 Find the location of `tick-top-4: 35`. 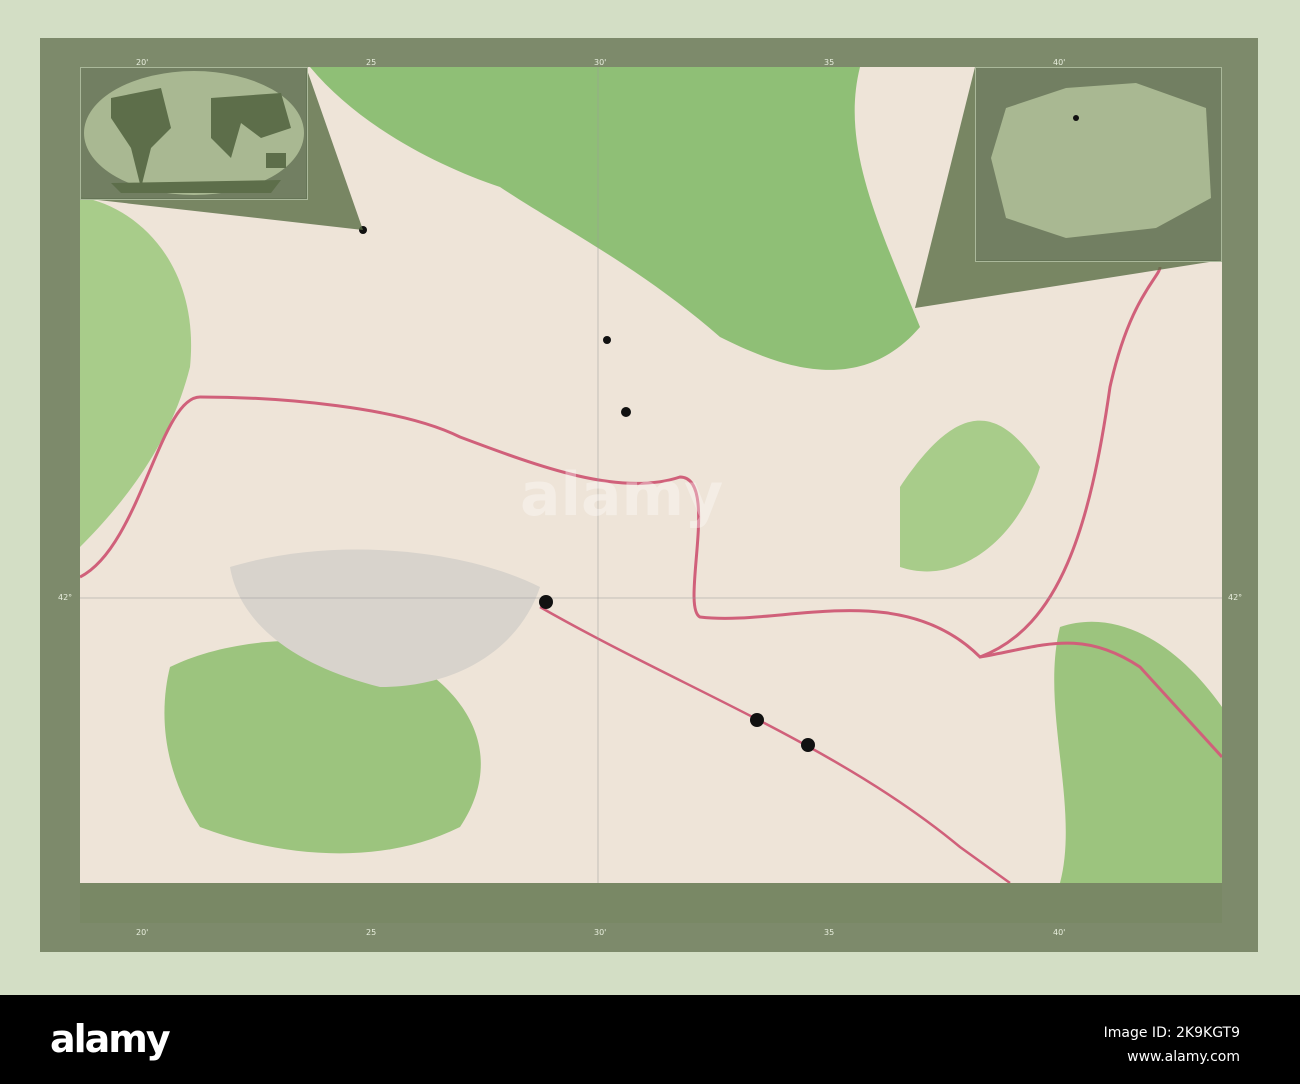

tick-top-4: 35 is located at coordinates (829, 62).